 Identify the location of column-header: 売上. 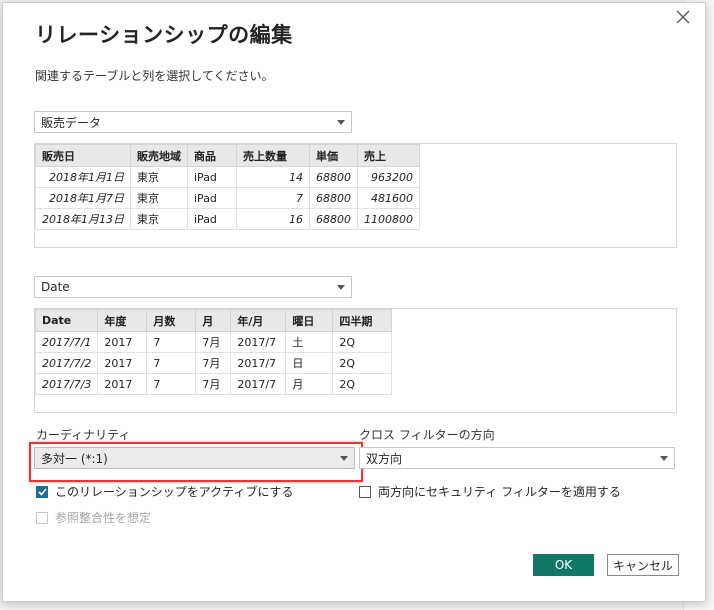
(388, 155).